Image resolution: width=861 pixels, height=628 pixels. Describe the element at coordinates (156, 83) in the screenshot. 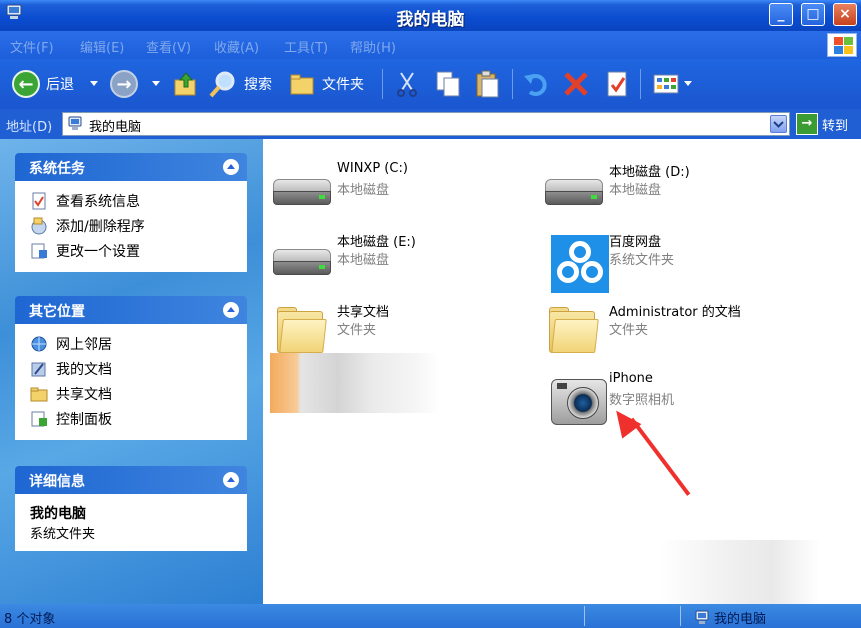

I see `forward-history-dropdown-icon` at that location.